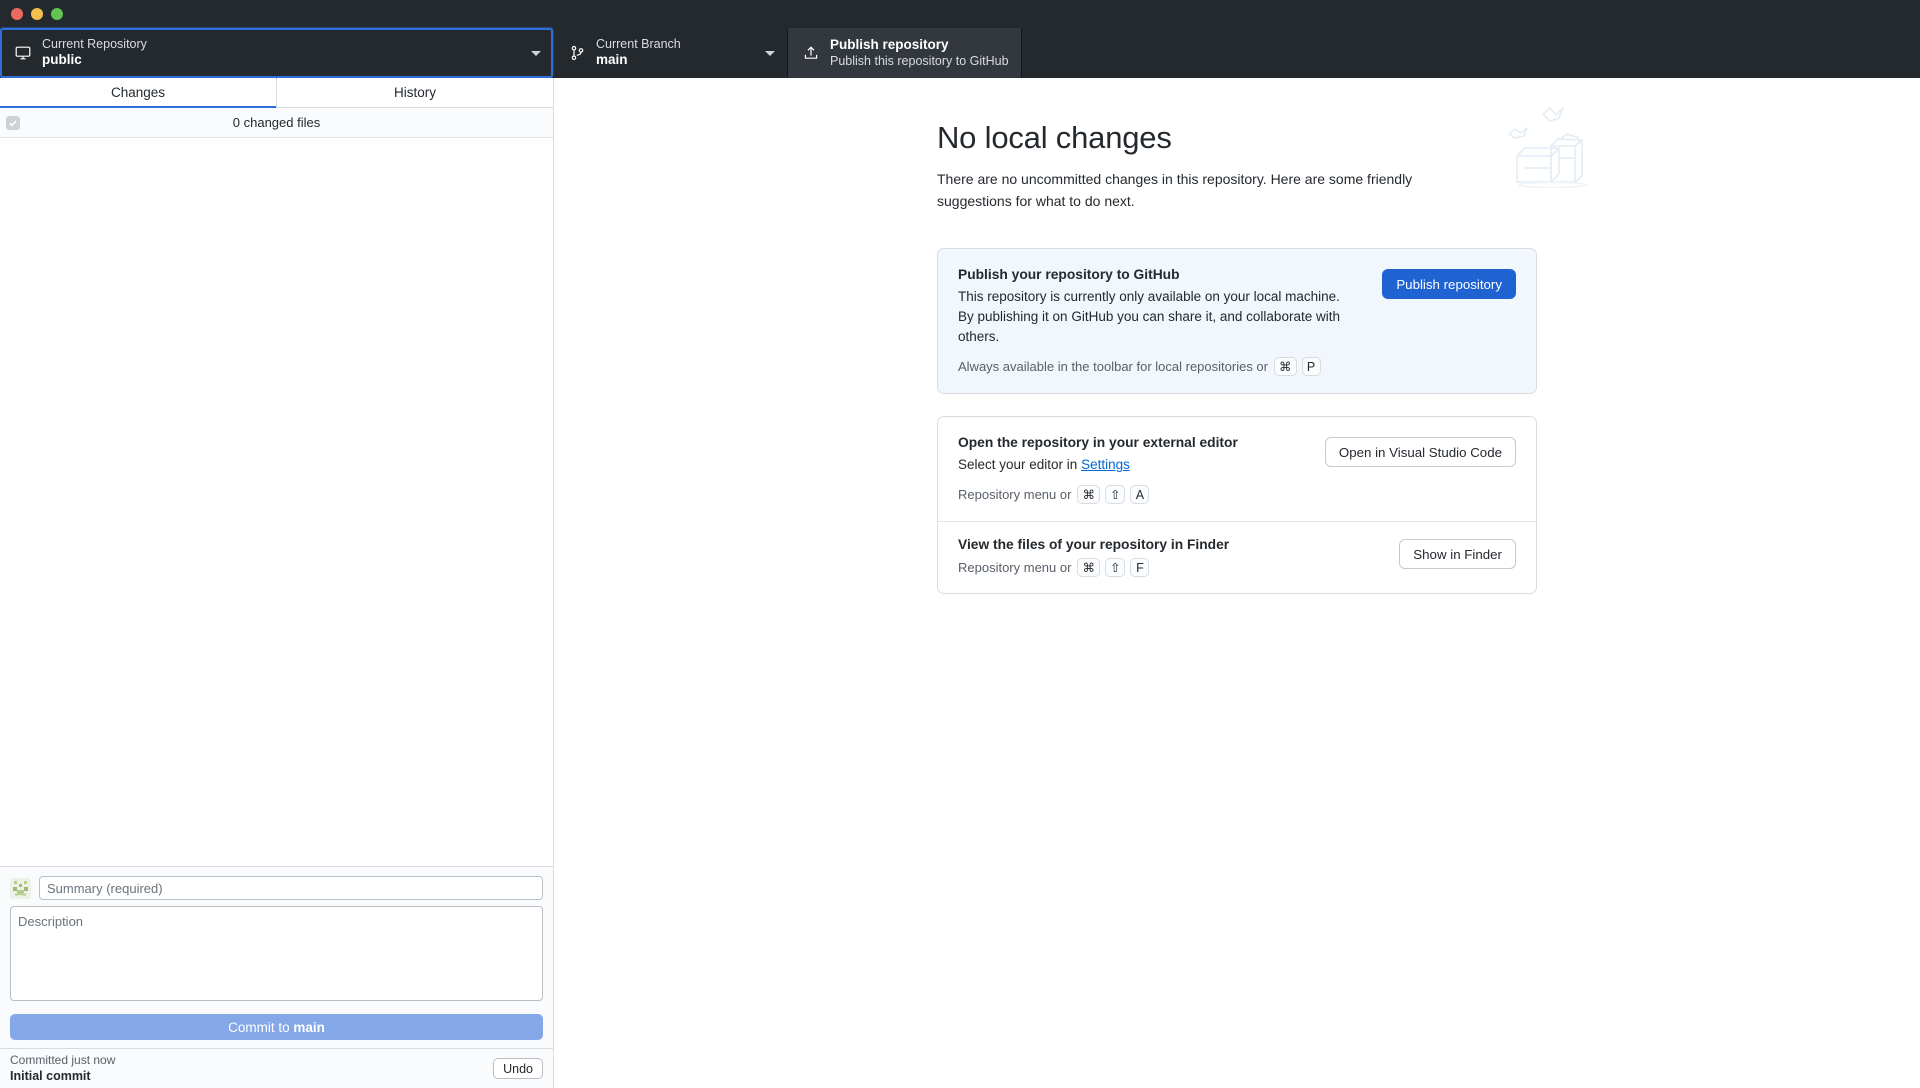  Describe the element at coordinates (1140, 495) in the screenshot. I see `kbd-a: A` at that location.